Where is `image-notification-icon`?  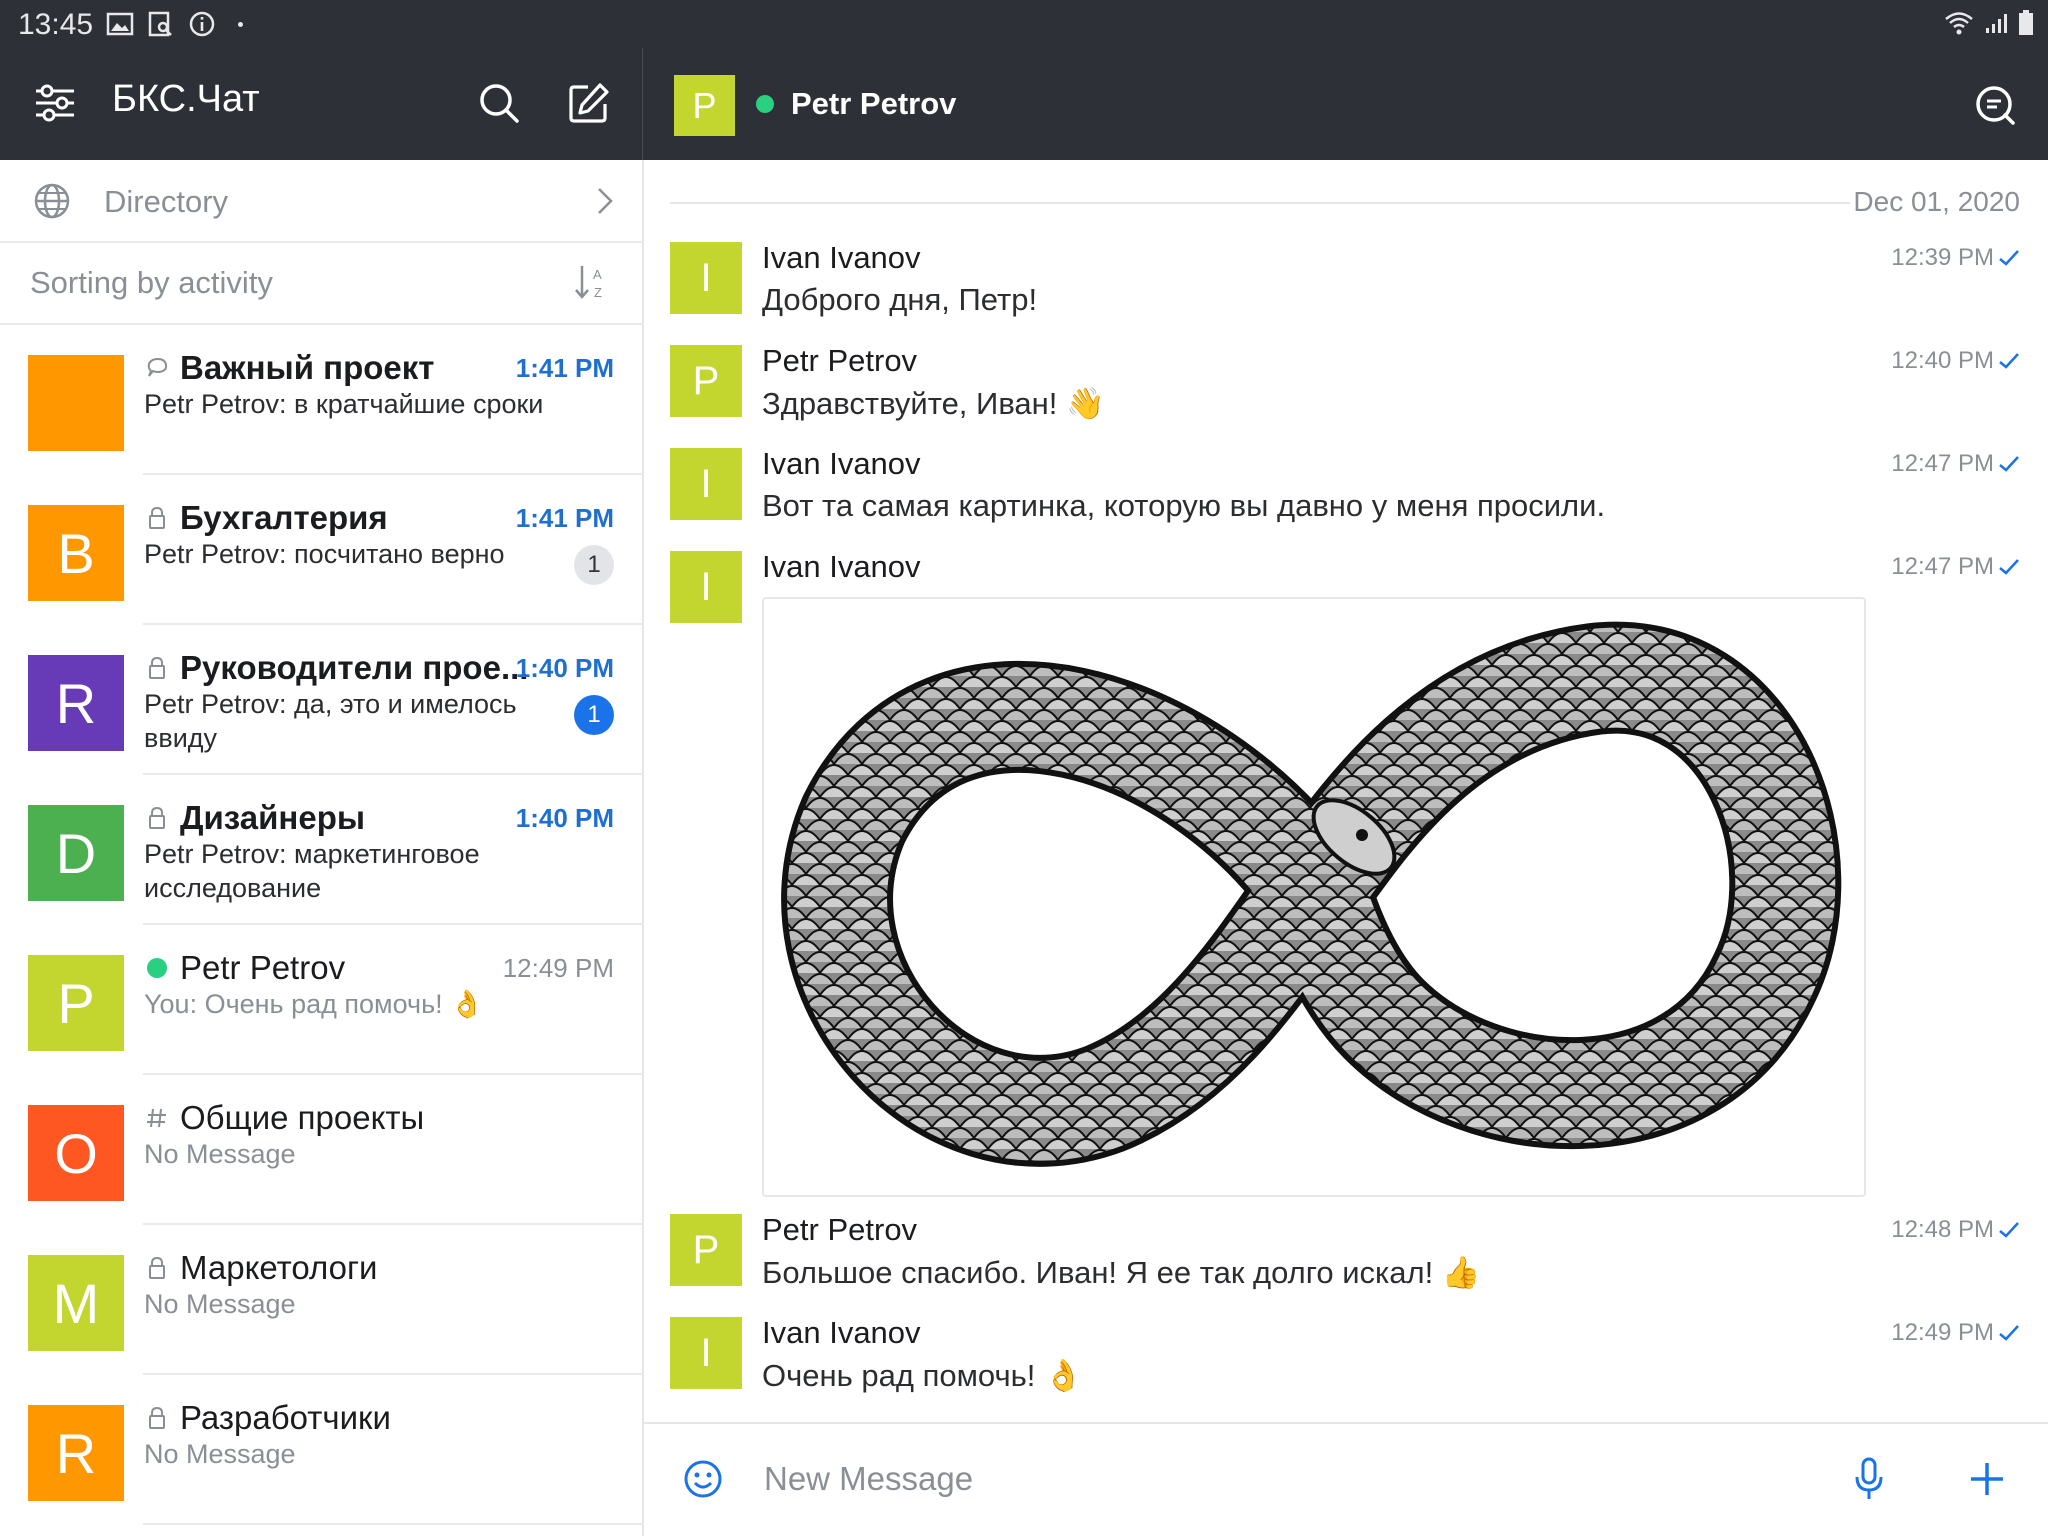
image-notification-icon is located at coordinates (120, 24).